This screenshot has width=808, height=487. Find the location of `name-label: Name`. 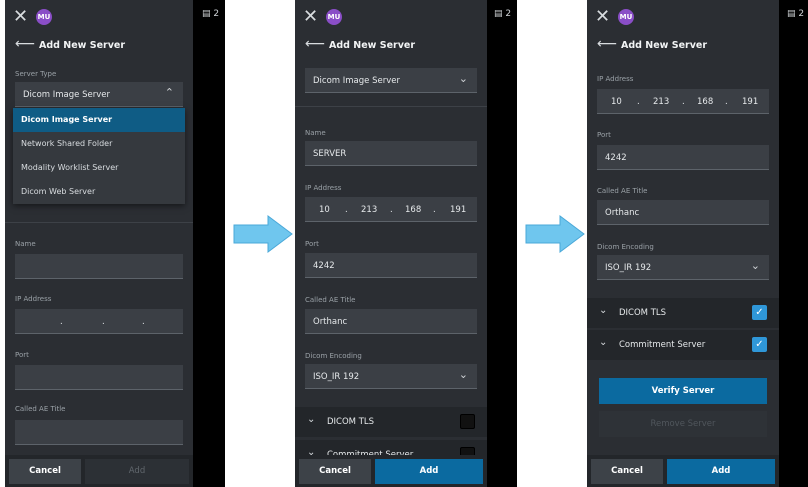

name-label: Name is located at coordinates (315, 133).